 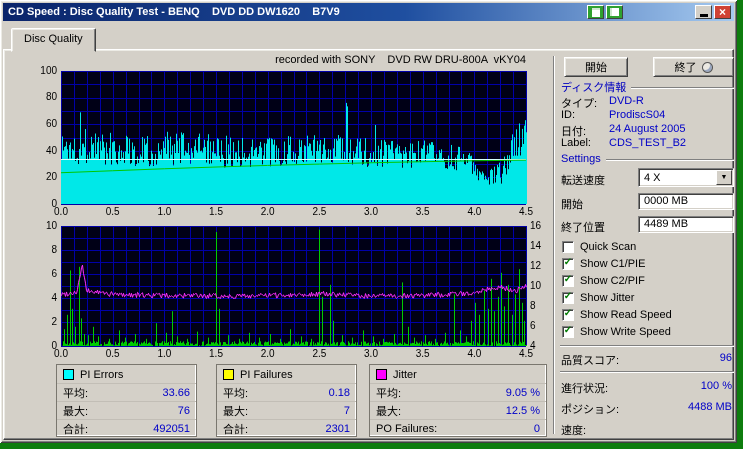 What do you see at coordinates (346, 410) in the screenshot?
I see `stat-value: 7` at bounding box center [346, 410].